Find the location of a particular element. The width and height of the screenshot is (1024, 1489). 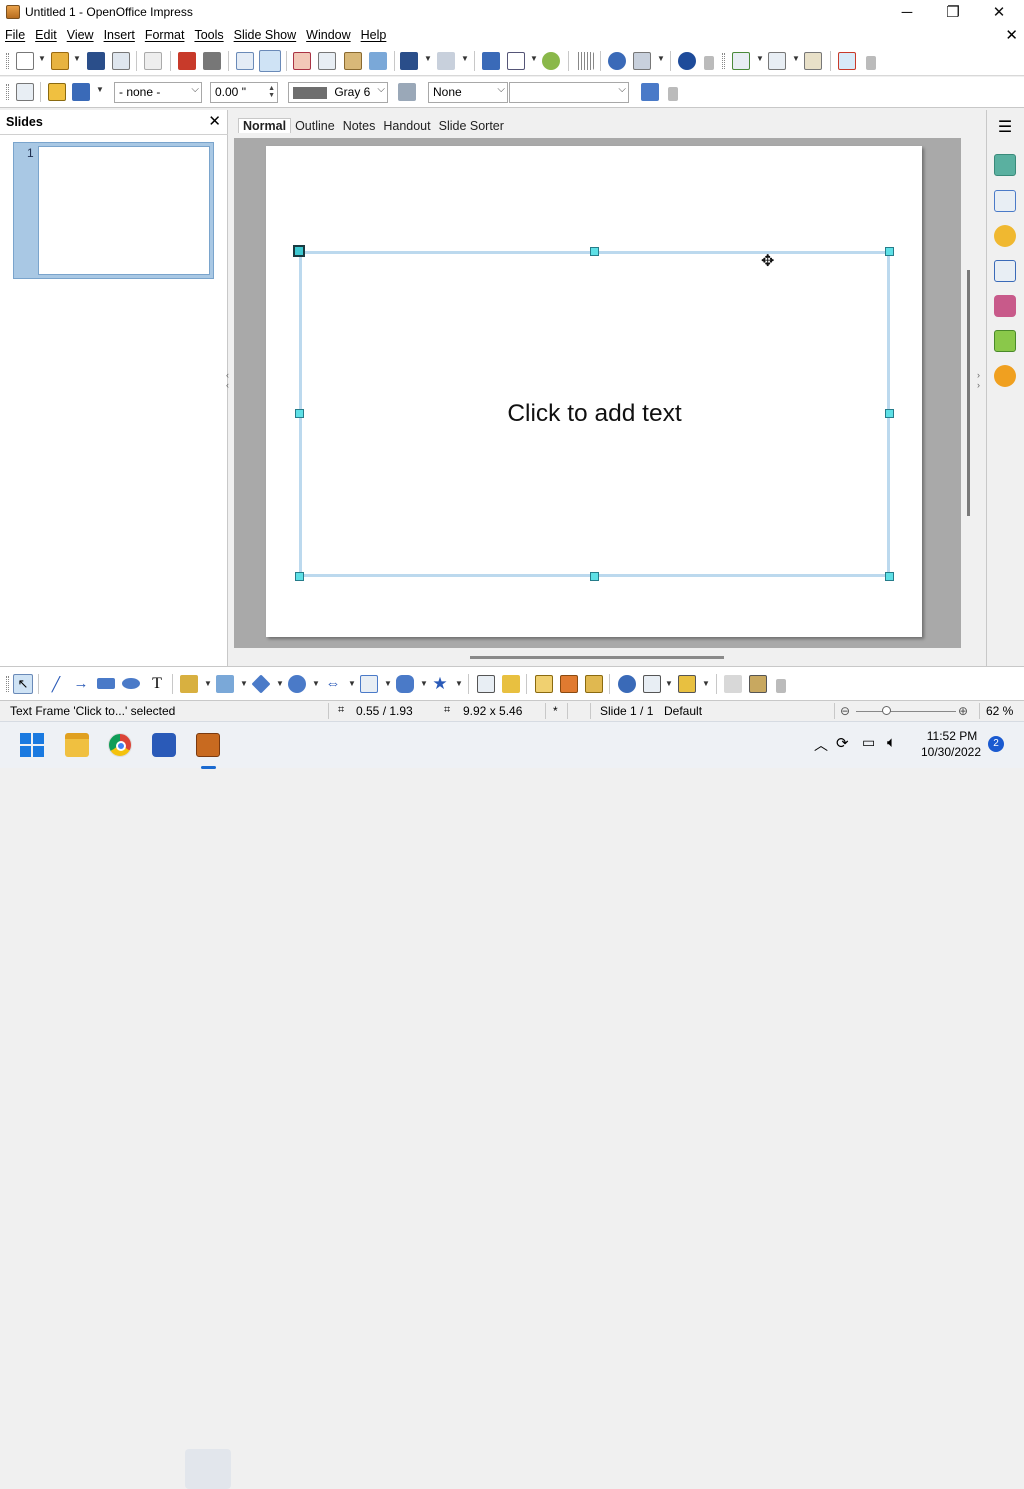

zoom-out-icon: ⊖ is located at coordinates (845, 711).